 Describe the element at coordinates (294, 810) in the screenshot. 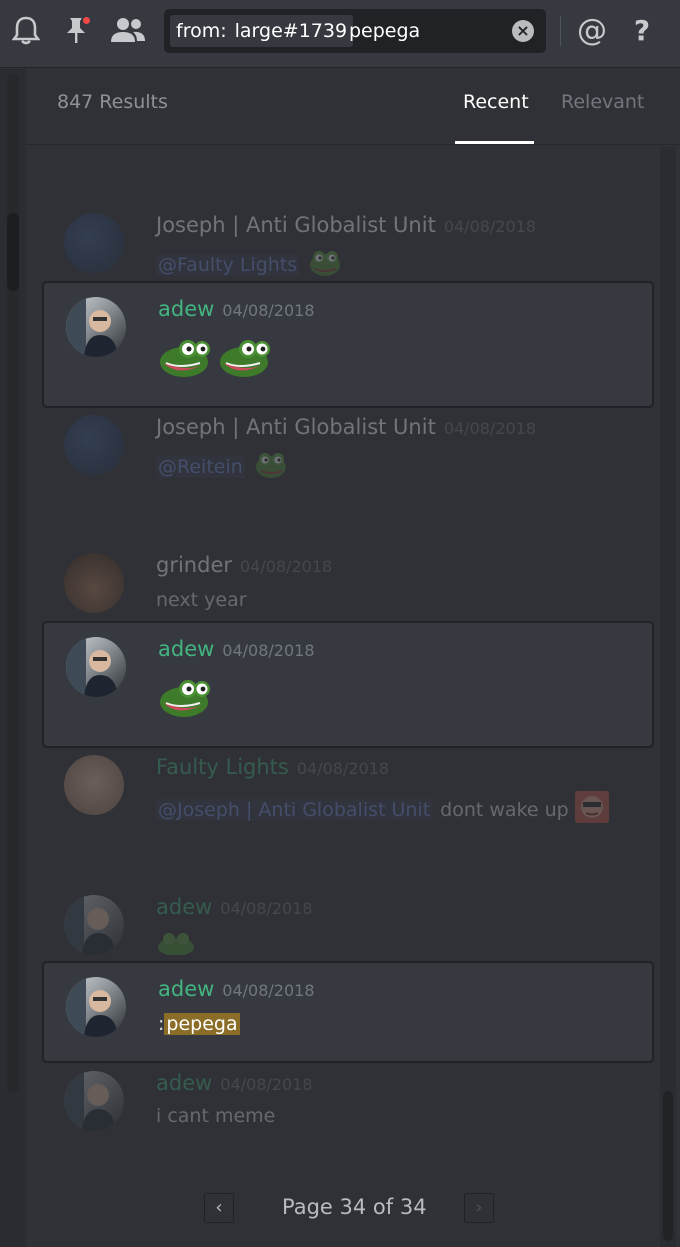

I see `user-mention: @Joseph | Anti Globalist Unit` at that location.